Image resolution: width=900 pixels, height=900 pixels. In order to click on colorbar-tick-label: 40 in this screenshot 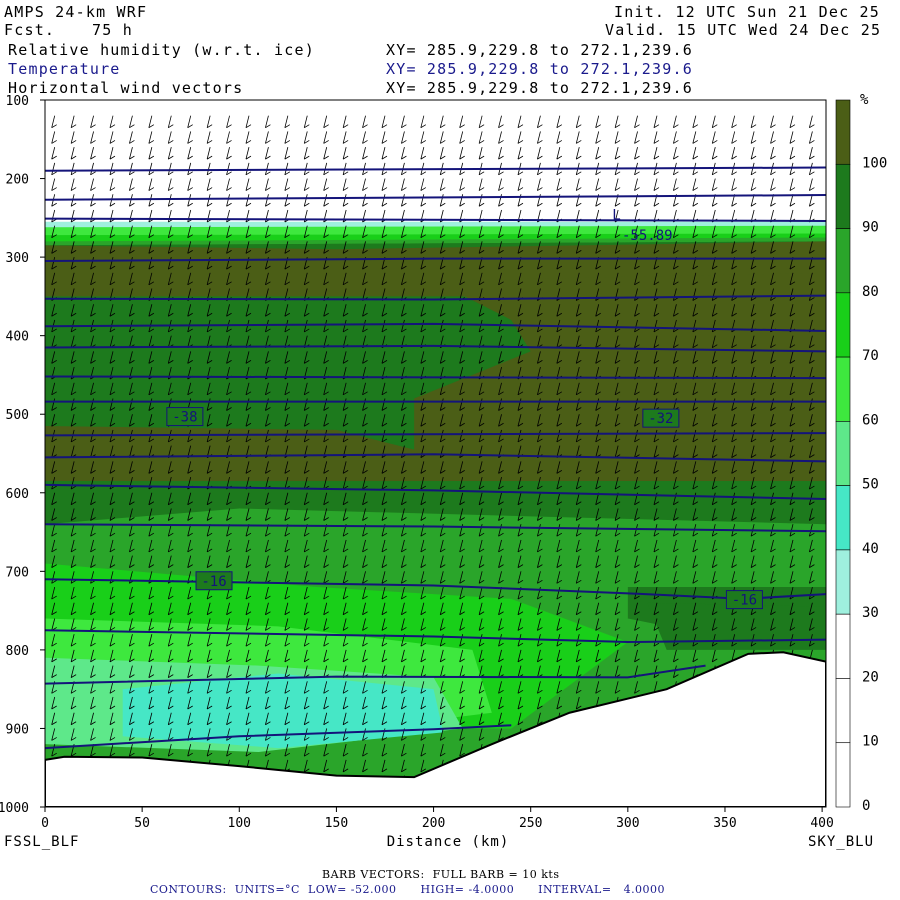, I will do `click(870, 549)`.